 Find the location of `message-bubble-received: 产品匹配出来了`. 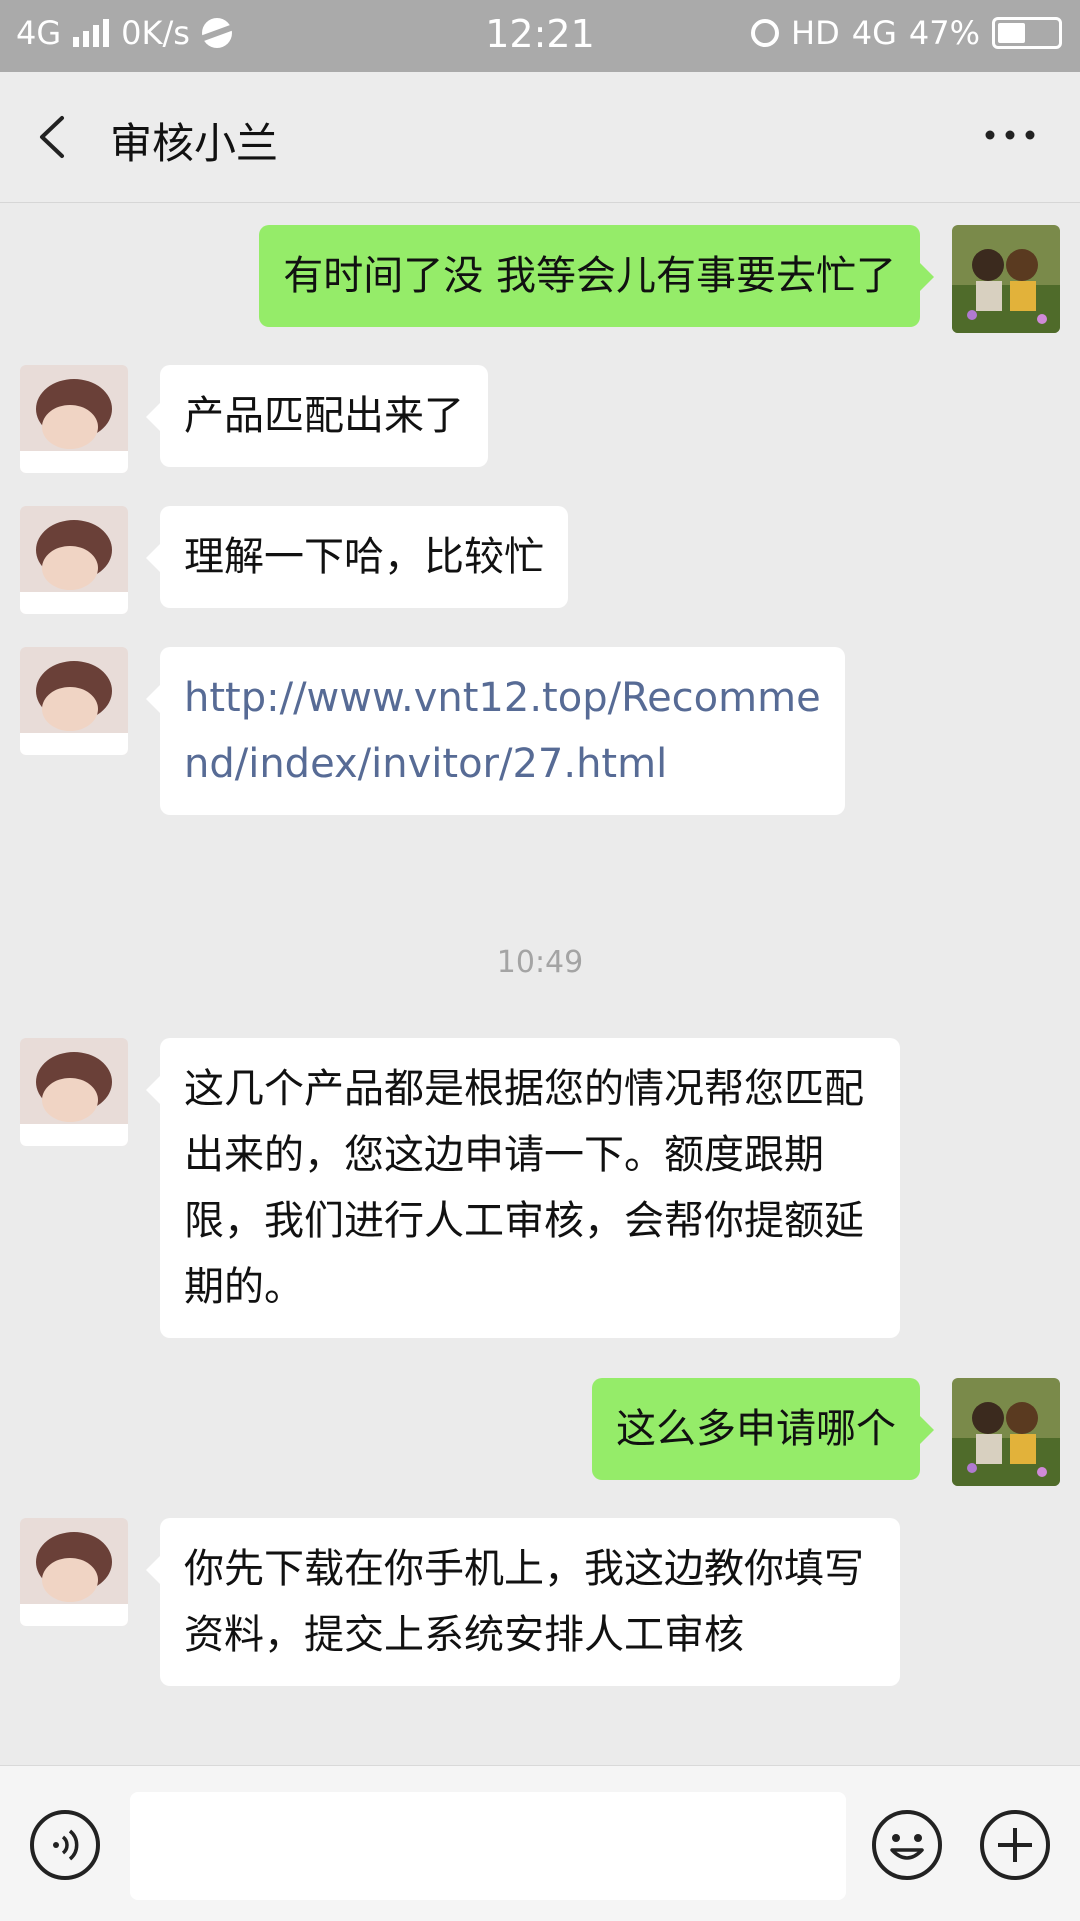

message-bubble-received: 产品匹配出来了 is located at coordinates (317, 416).